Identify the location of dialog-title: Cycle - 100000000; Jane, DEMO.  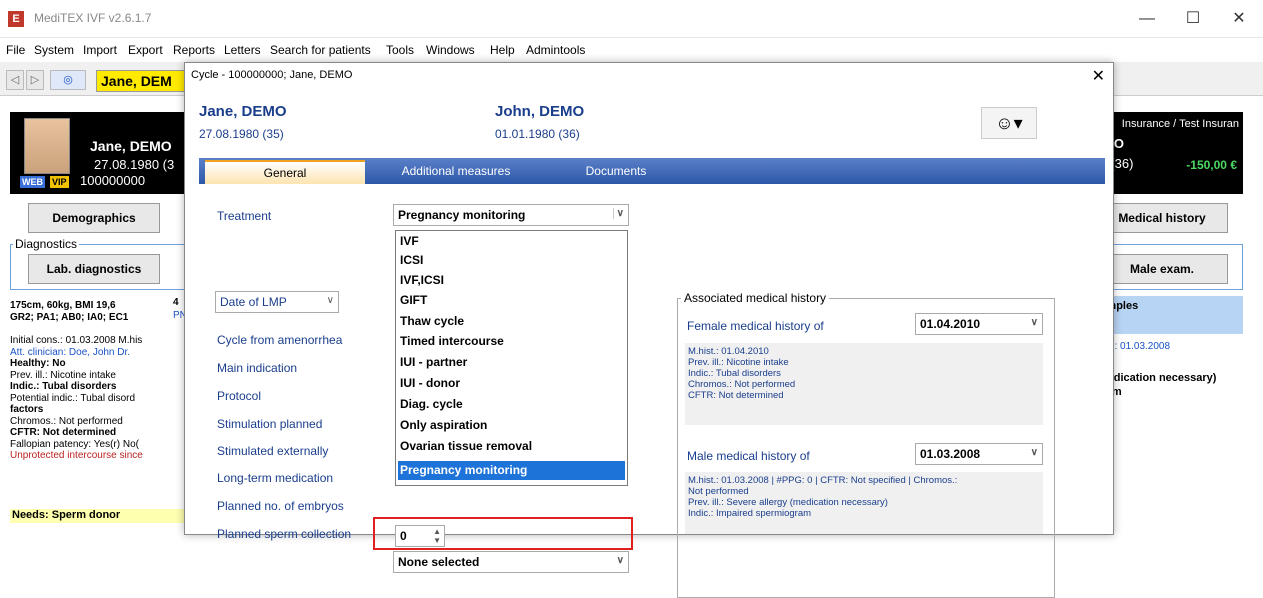
(272, 75).